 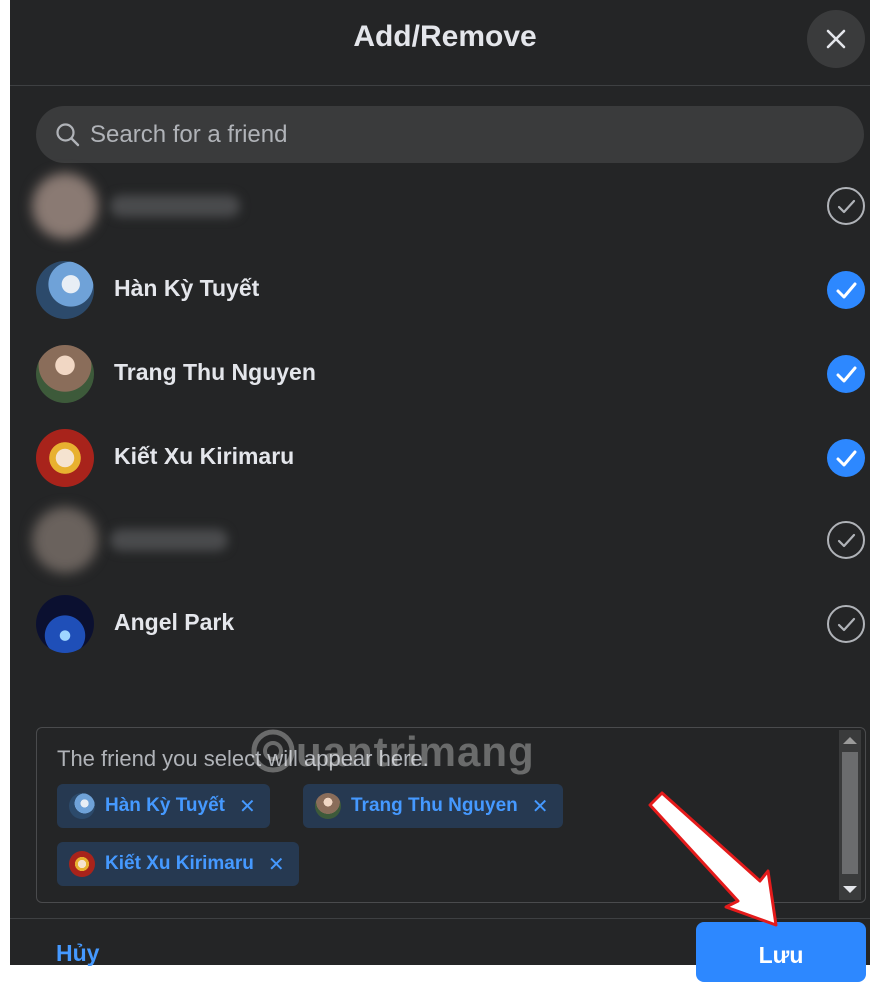 I want to click on chip-label: Trang Thu Nguyen, so click(x=434, y=805).